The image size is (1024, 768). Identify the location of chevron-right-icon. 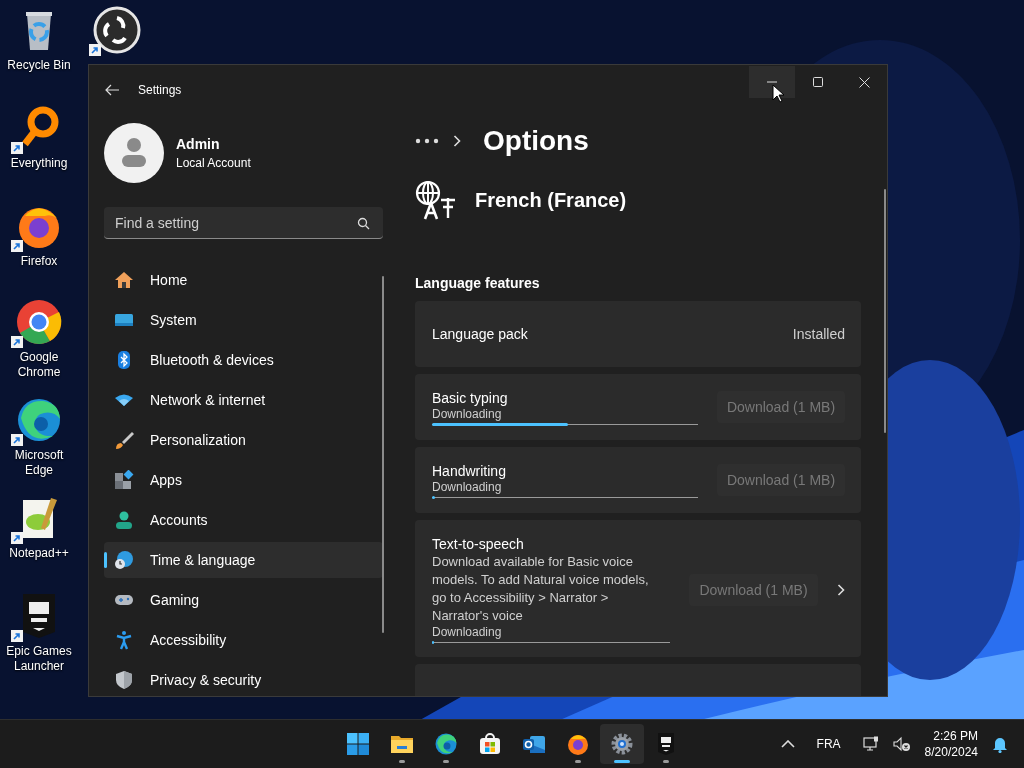
(457, 141).